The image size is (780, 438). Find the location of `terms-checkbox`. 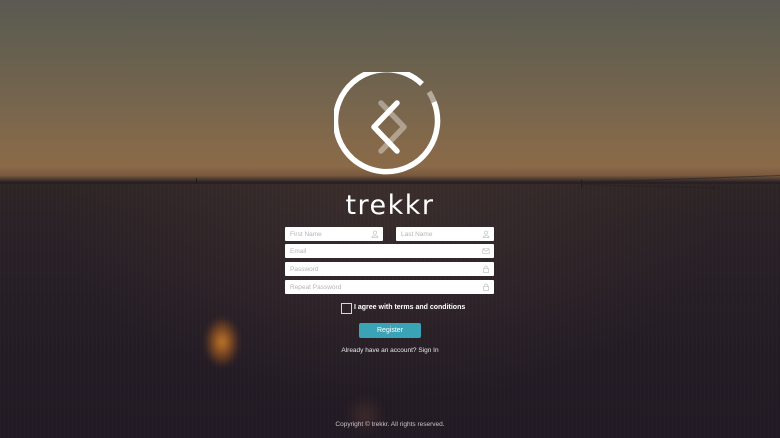

terms-checkbox is located at coordinates (346, 308).